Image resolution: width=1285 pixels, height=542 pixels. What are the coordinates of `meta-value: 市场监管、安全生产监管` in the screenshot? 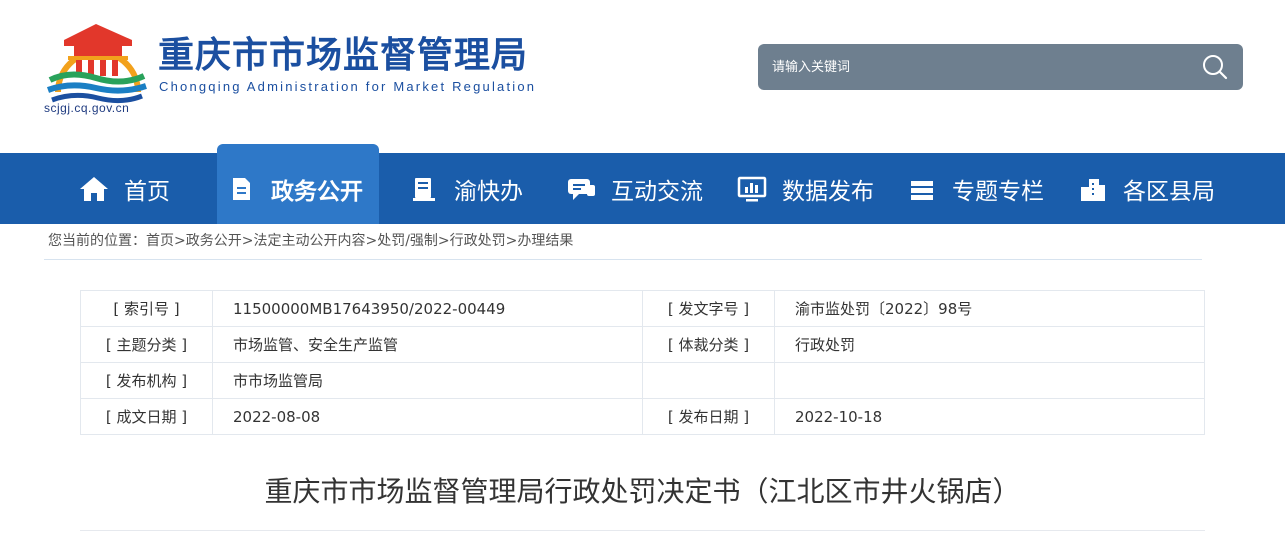 It's located at (427, 344).